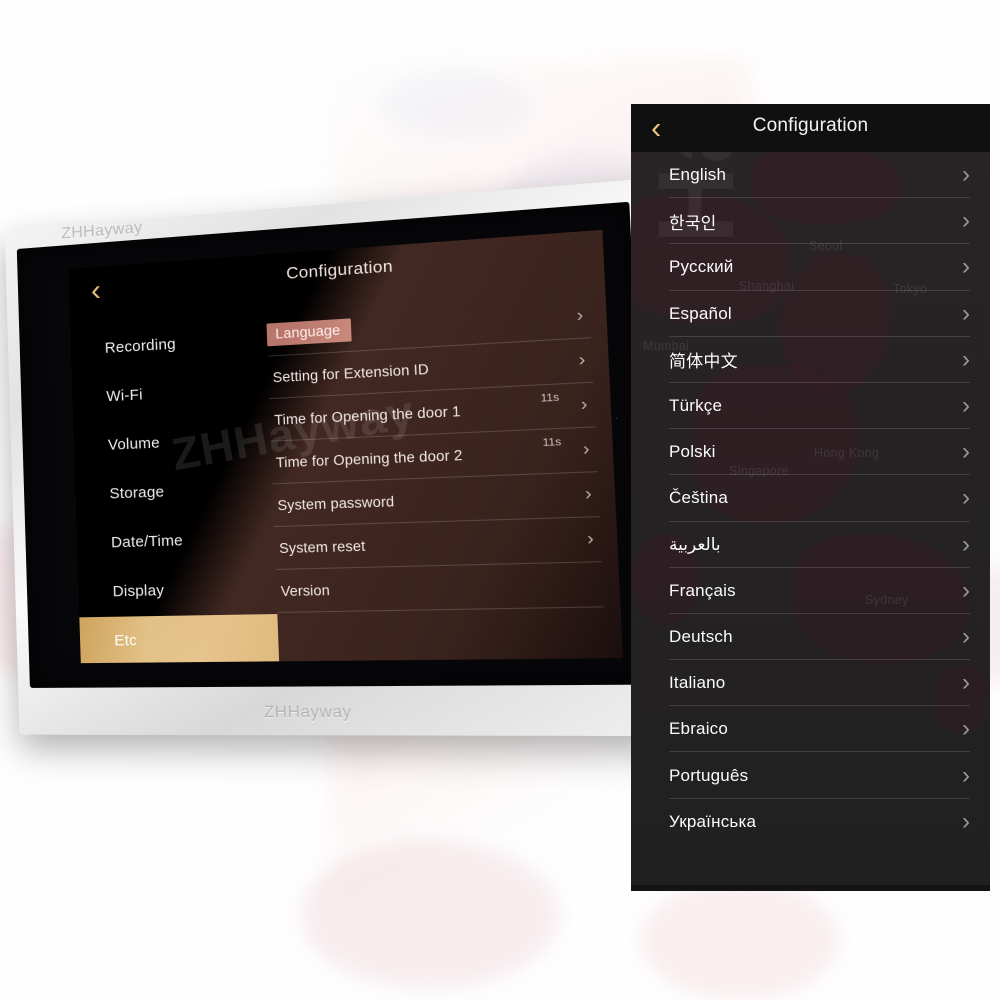  Describe the element at coordinates (713, 821) in the screenshot. I see `language-label: Українська` at that location.